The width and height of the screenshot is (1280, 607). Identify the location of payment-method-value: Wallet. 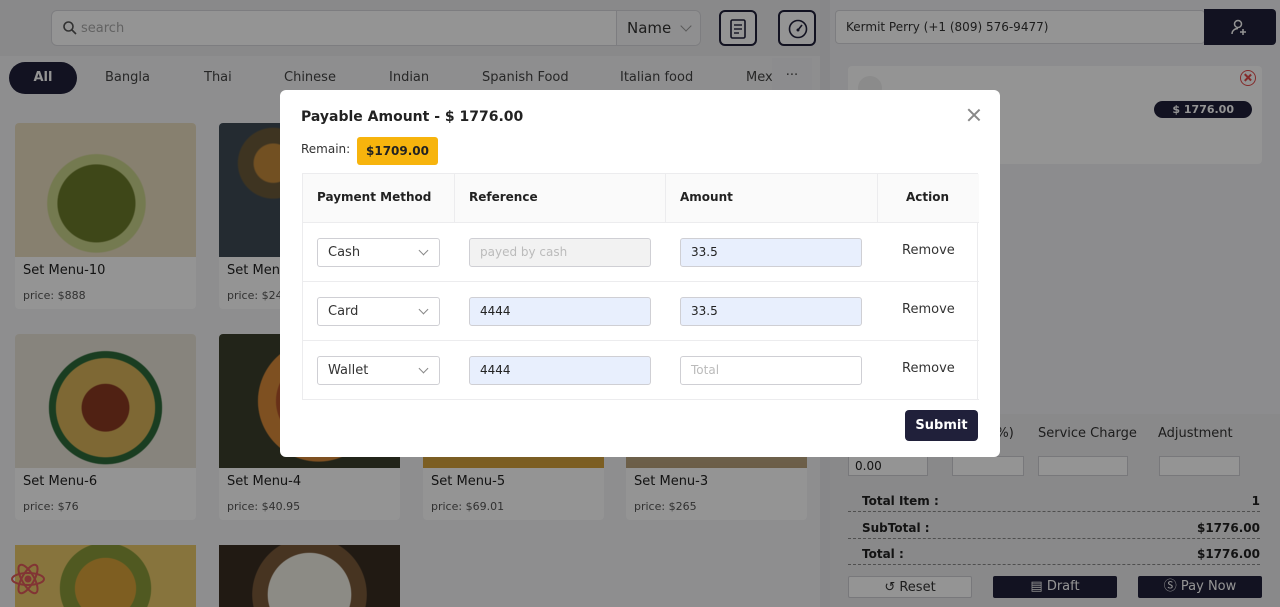
(348, 370).